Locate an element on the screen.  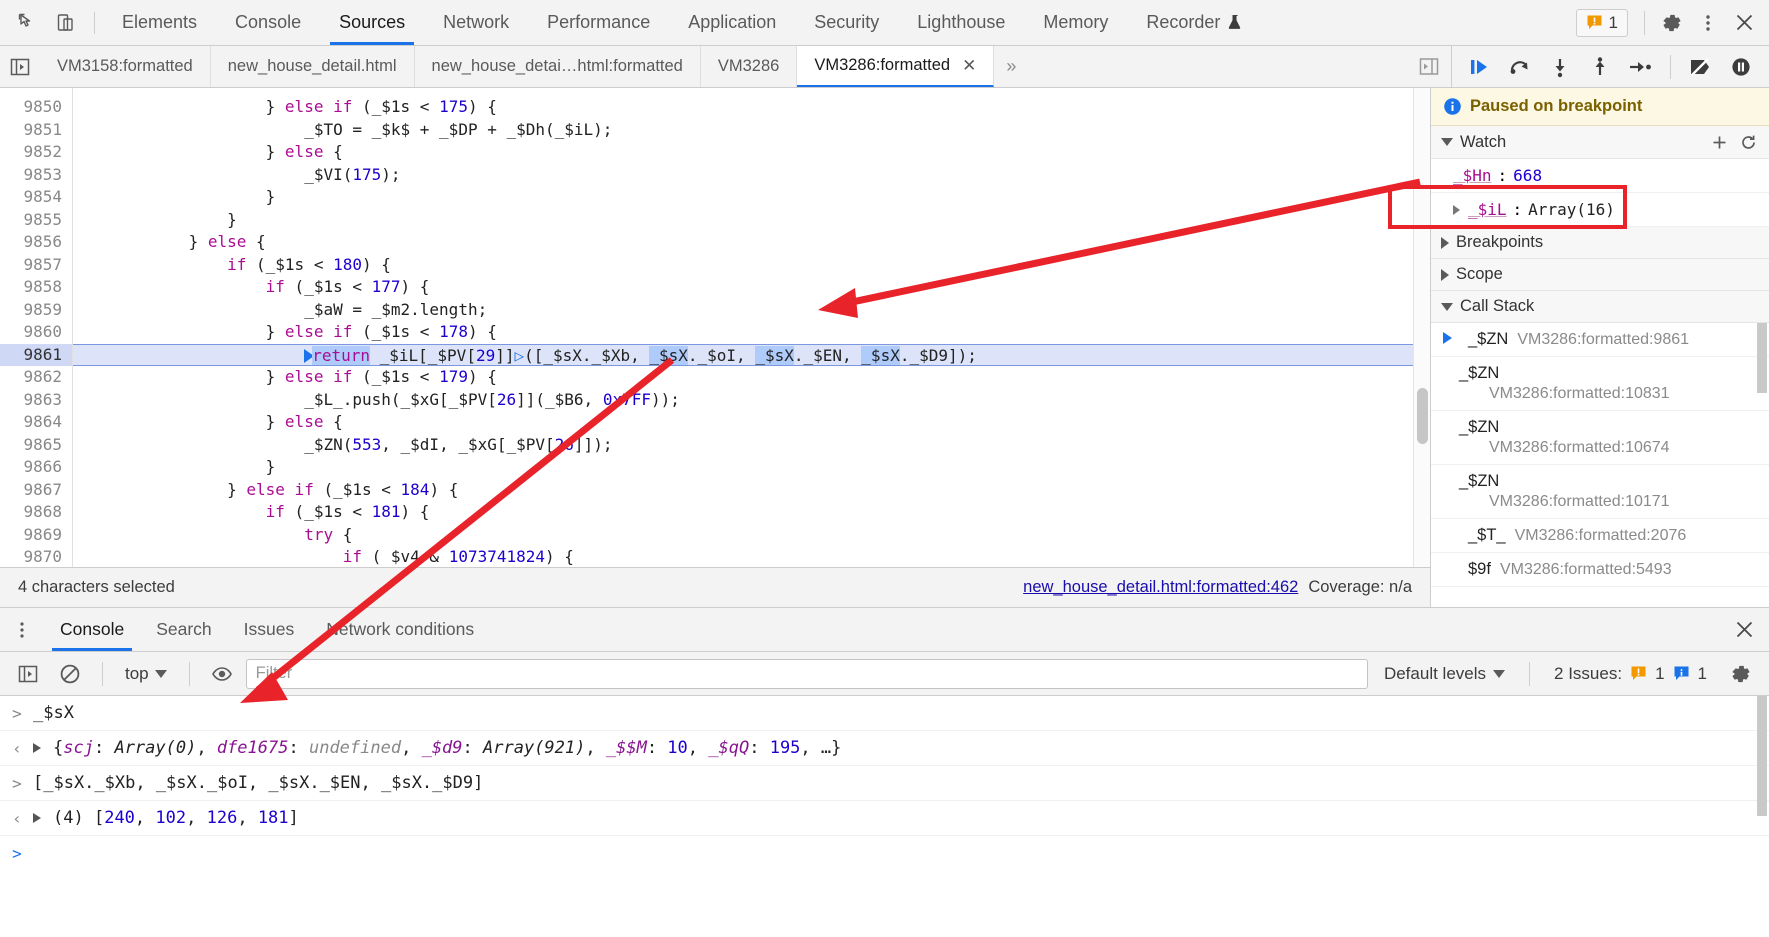
console-output-row: ‹ (4) [240, 102, 126, 181] is located at coordinates (884, 818).